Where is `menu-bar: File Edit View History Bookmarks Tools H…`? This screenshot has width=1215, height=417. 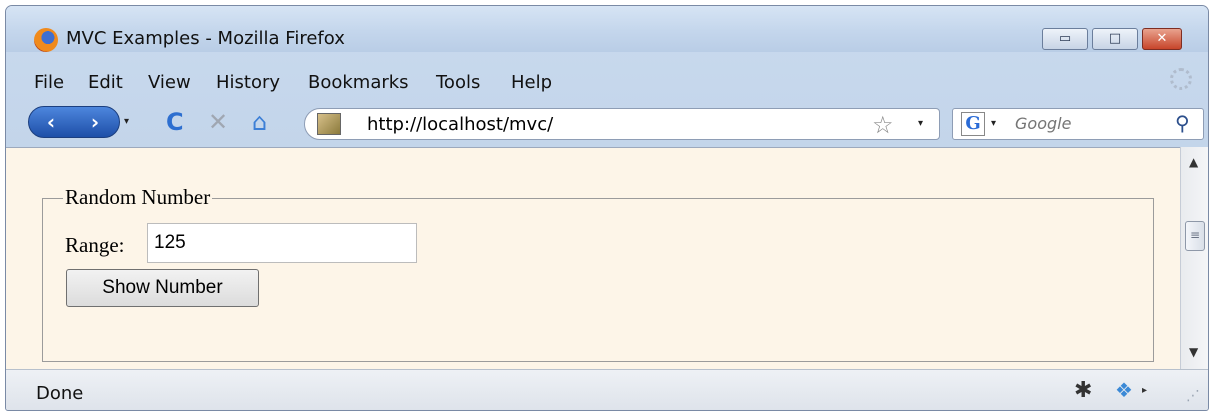 menu-bar: File Edit View History Bookmarks Tools H… is located at coordinates (607, 81).